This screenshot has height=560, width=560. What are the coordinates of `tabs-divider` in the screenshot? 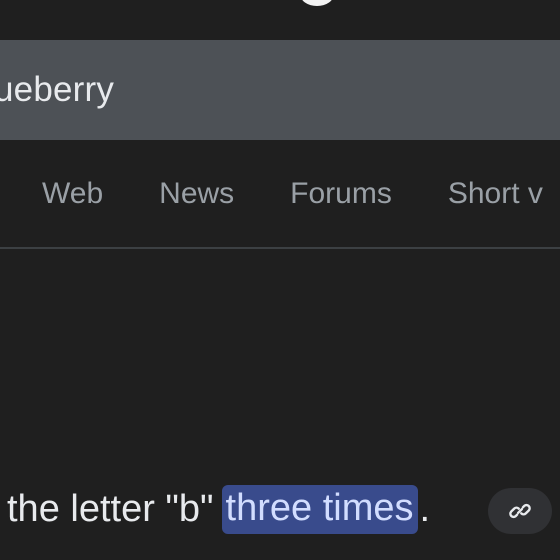 It's located at (280, 248).